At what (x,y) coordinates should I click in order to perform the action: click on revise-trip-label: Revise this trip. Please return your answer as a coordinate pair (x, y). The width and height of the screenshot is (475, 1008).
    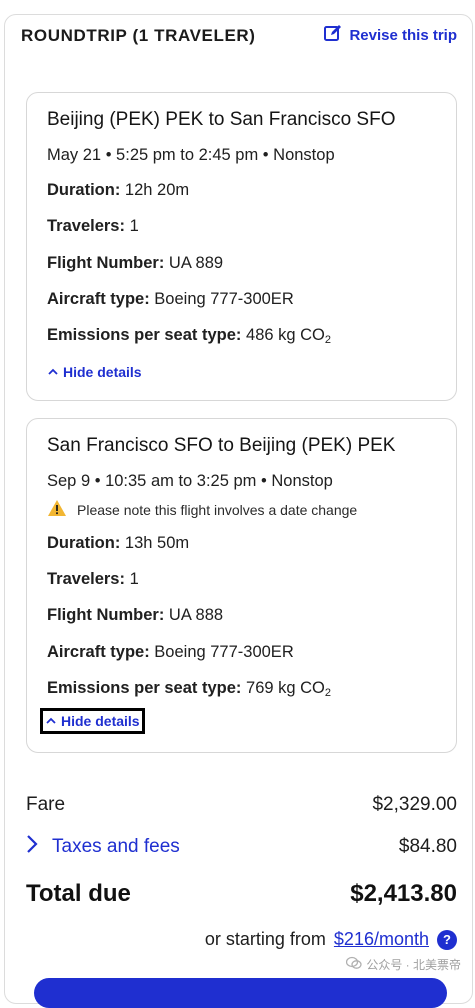
    Looking at the image, I should click on (403, 35).